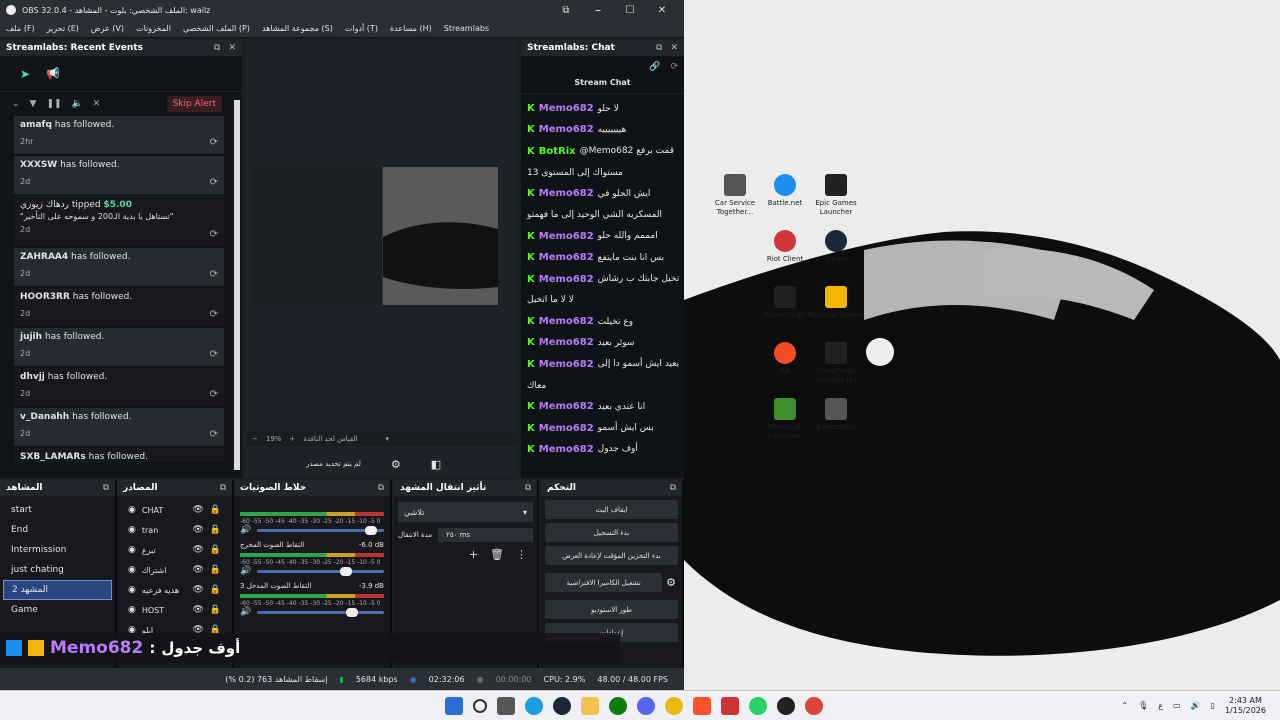  What do you see at coordinates (174, 610) in the screenshot?
I see `source-item: ◉ HOST 👁 🔒` at bounding box center [174, 610].